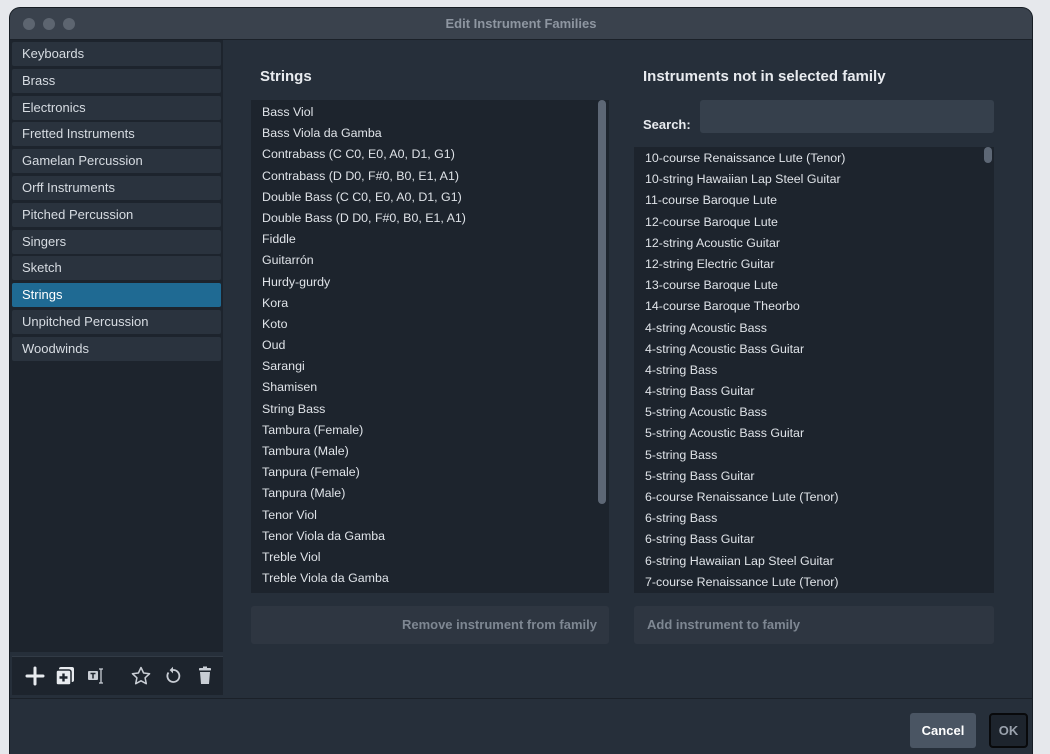 The image size is (1050, 754). What do you see at coordinates (430, 218) in the screenshot?
I see `family-member-item: Double Bass (D D0, F#0, B0, E1, A1)` at bounding box center [430, 218].